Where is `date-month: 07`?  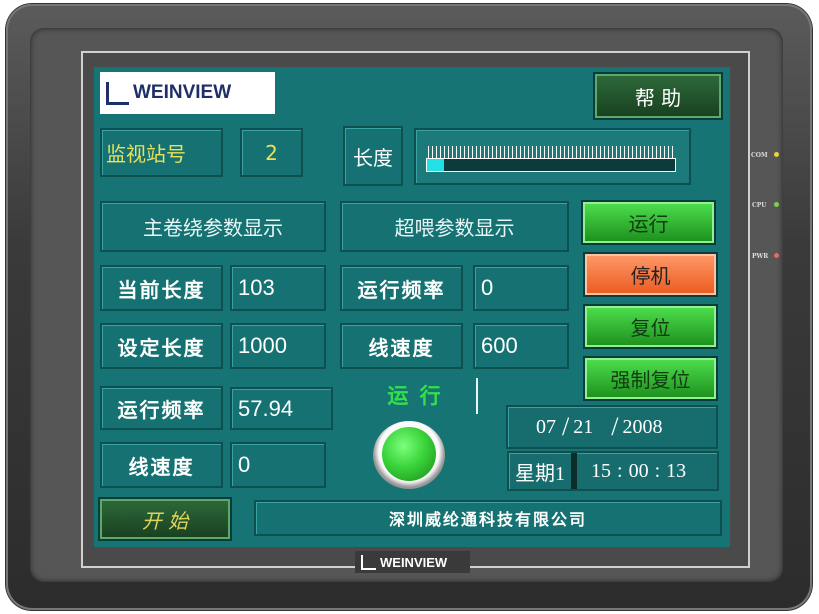
date-month: 07 is located at coordinates (546, 426).